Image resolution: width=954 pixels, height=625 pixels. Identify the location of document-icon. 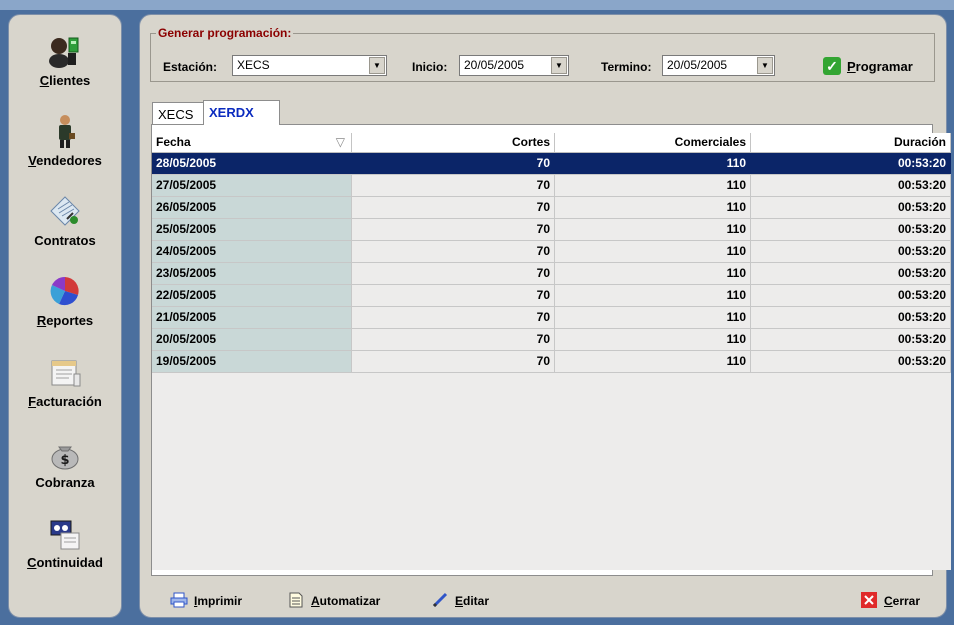
(296, 600).